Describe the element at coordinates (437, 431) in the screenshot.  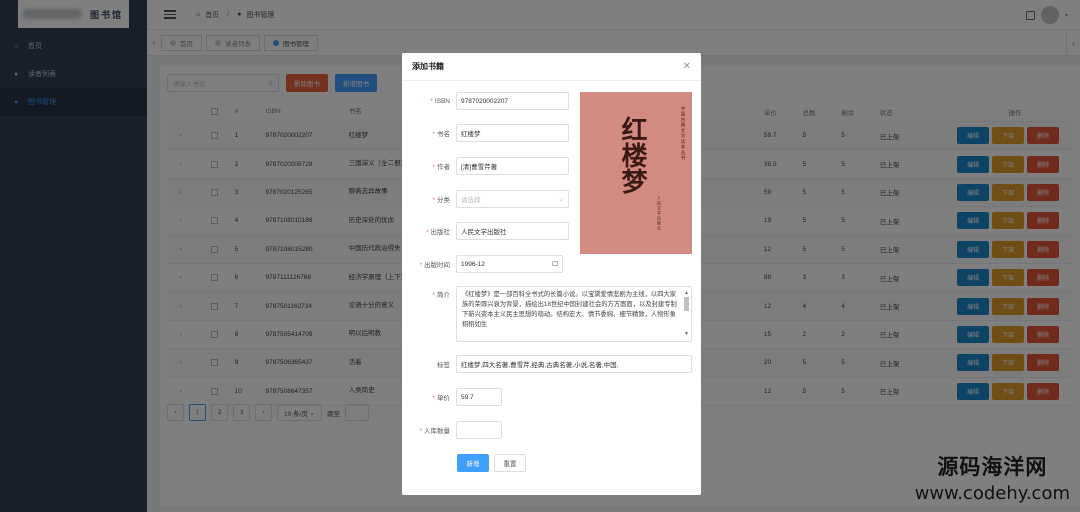
I see `stock-label: 入库数量` at that location.